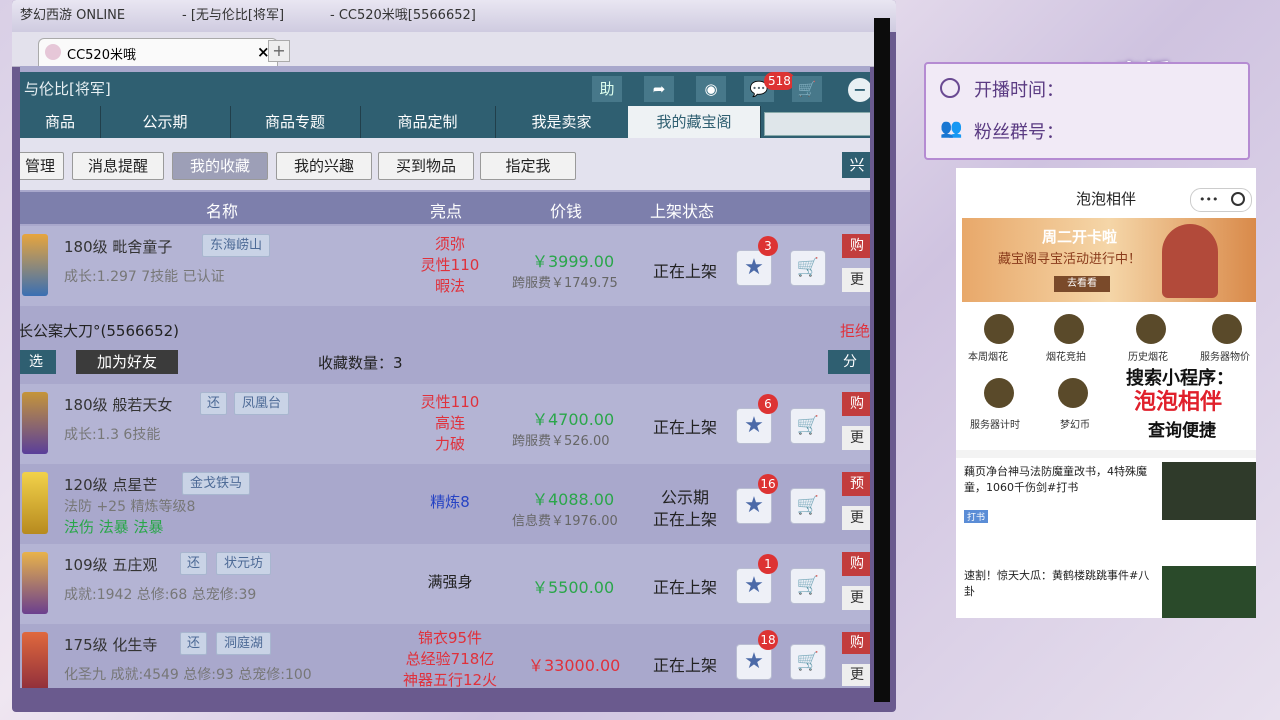  I want to click on start-time-label: 开播时间：, so click(1019, 90).